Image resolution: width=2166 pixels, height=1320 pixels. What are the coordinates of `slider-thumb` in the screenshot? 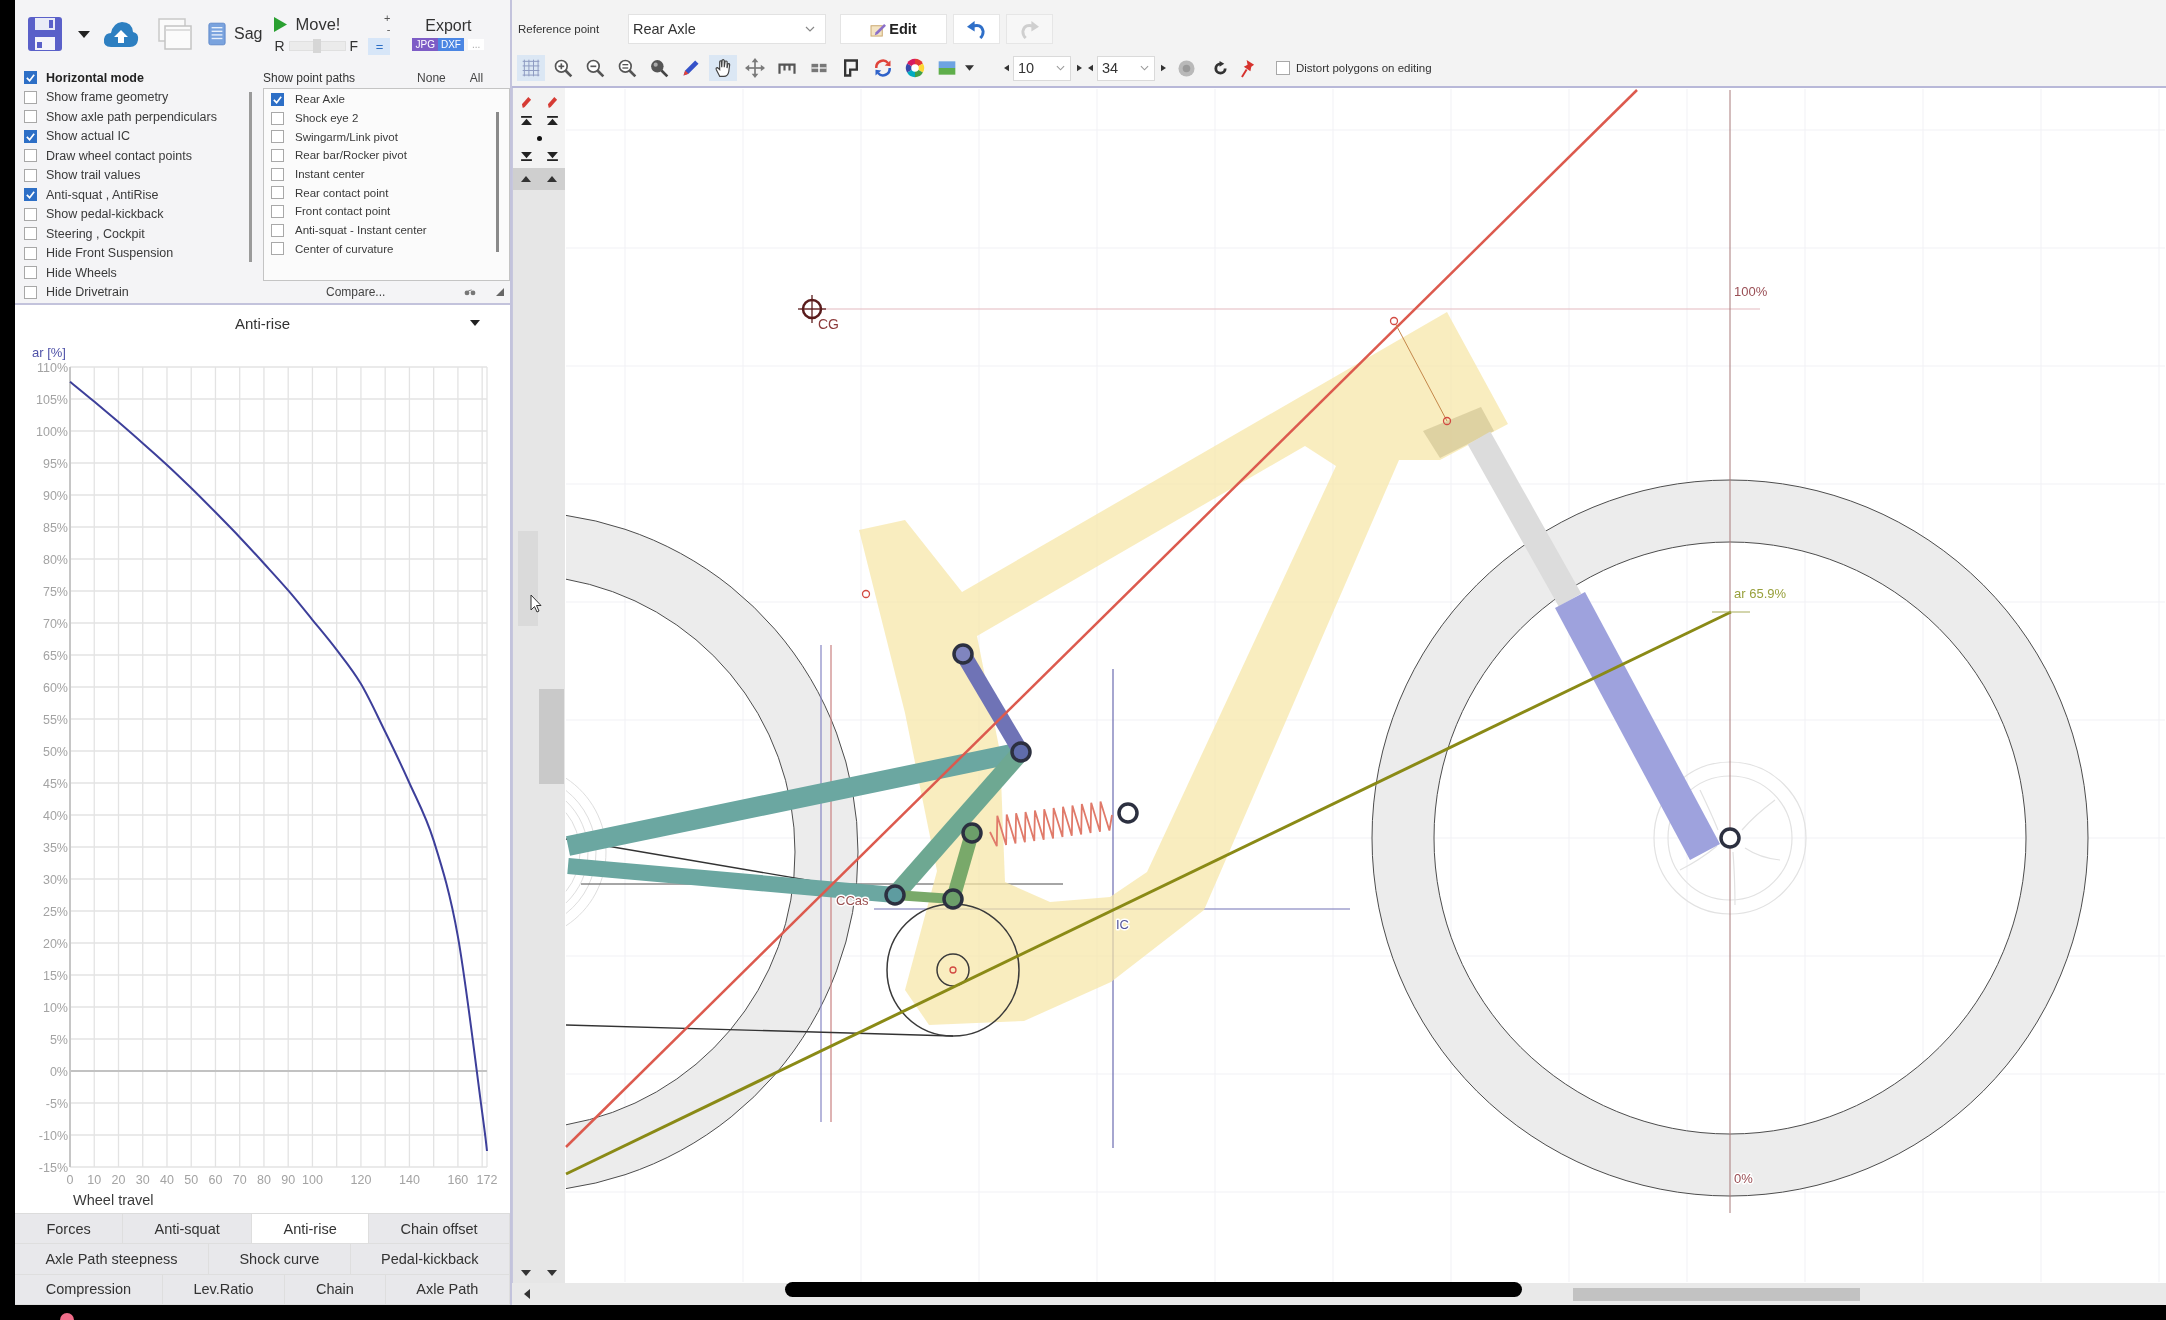 It's located at (317, 45).